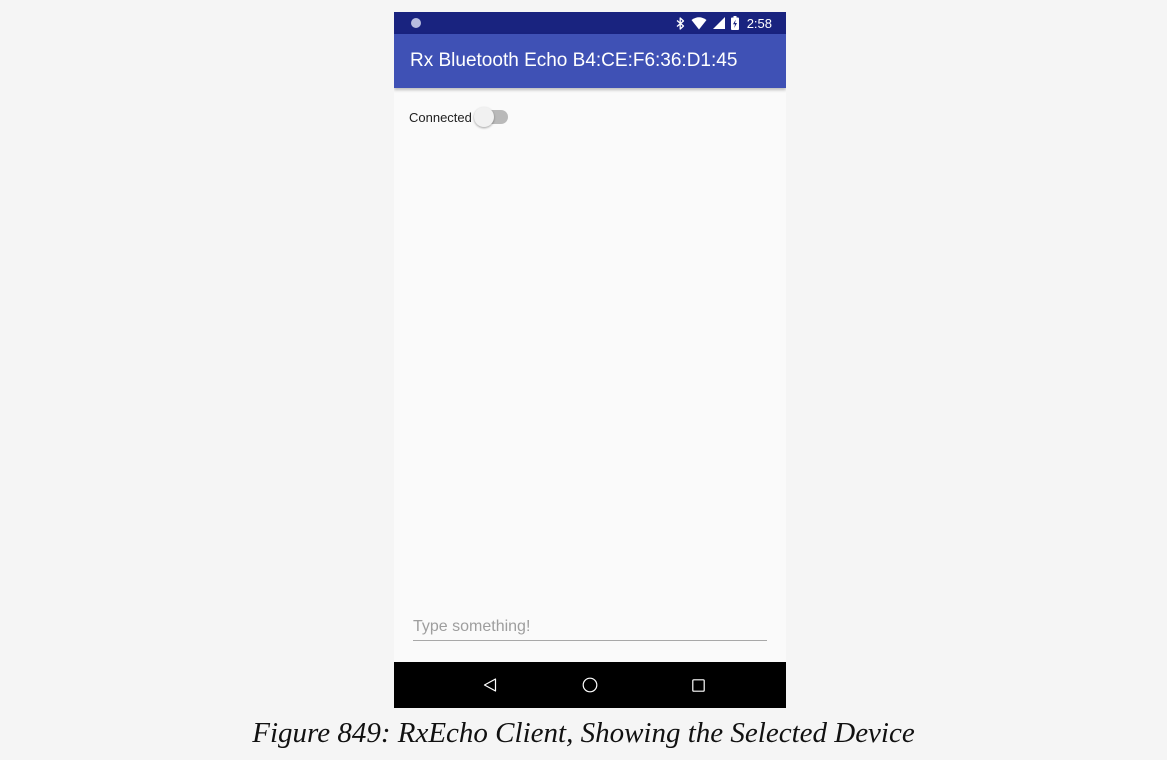  I want to click on message-input-container, so click(590, 628).